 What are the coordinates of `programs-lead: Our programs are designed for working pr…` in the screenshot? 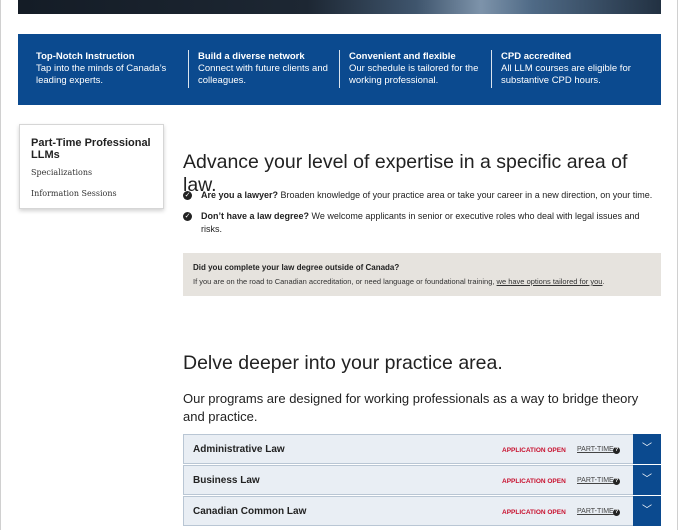 It's located at (411, 407).